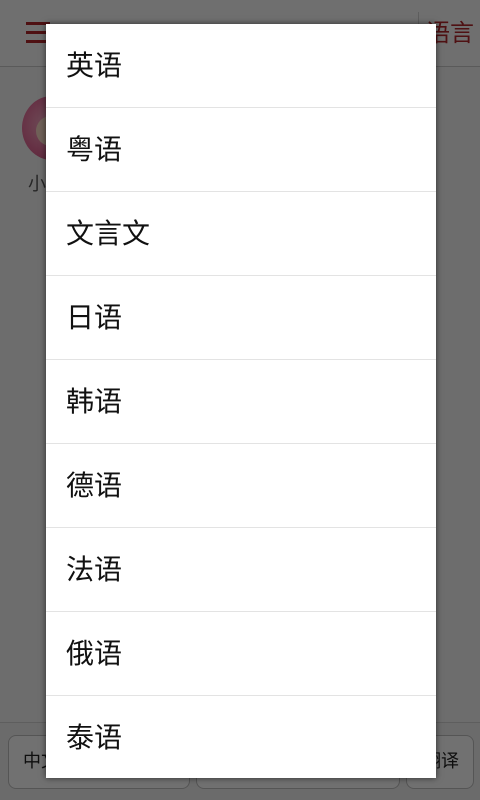 The height and width of the screenshot is (800, 480). I want to click on language-option-japanese: 日语, so click(241, 318).